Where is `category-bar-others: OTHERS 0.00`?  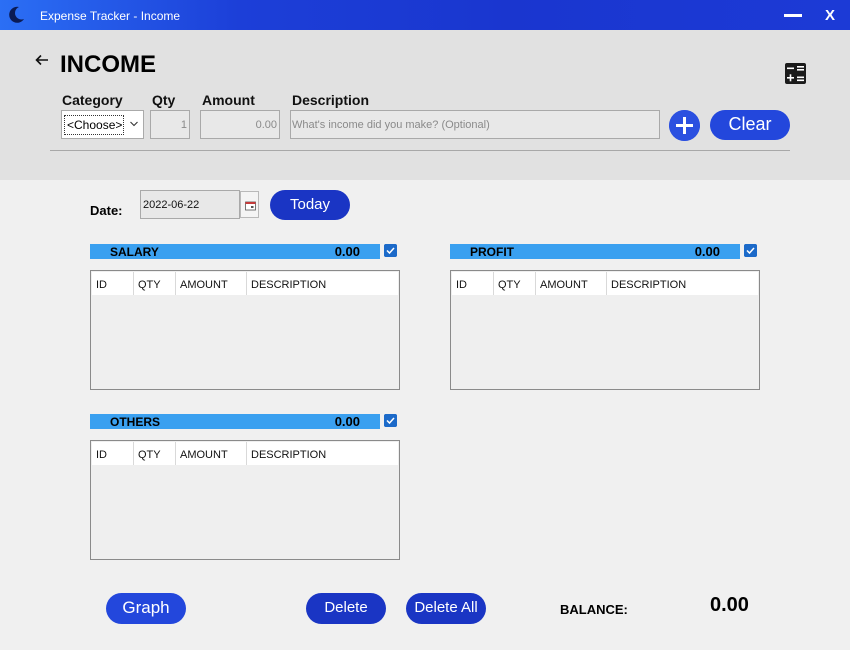 category-bar-others: OTHERS 0.00 is located at coordinates (235, 421).